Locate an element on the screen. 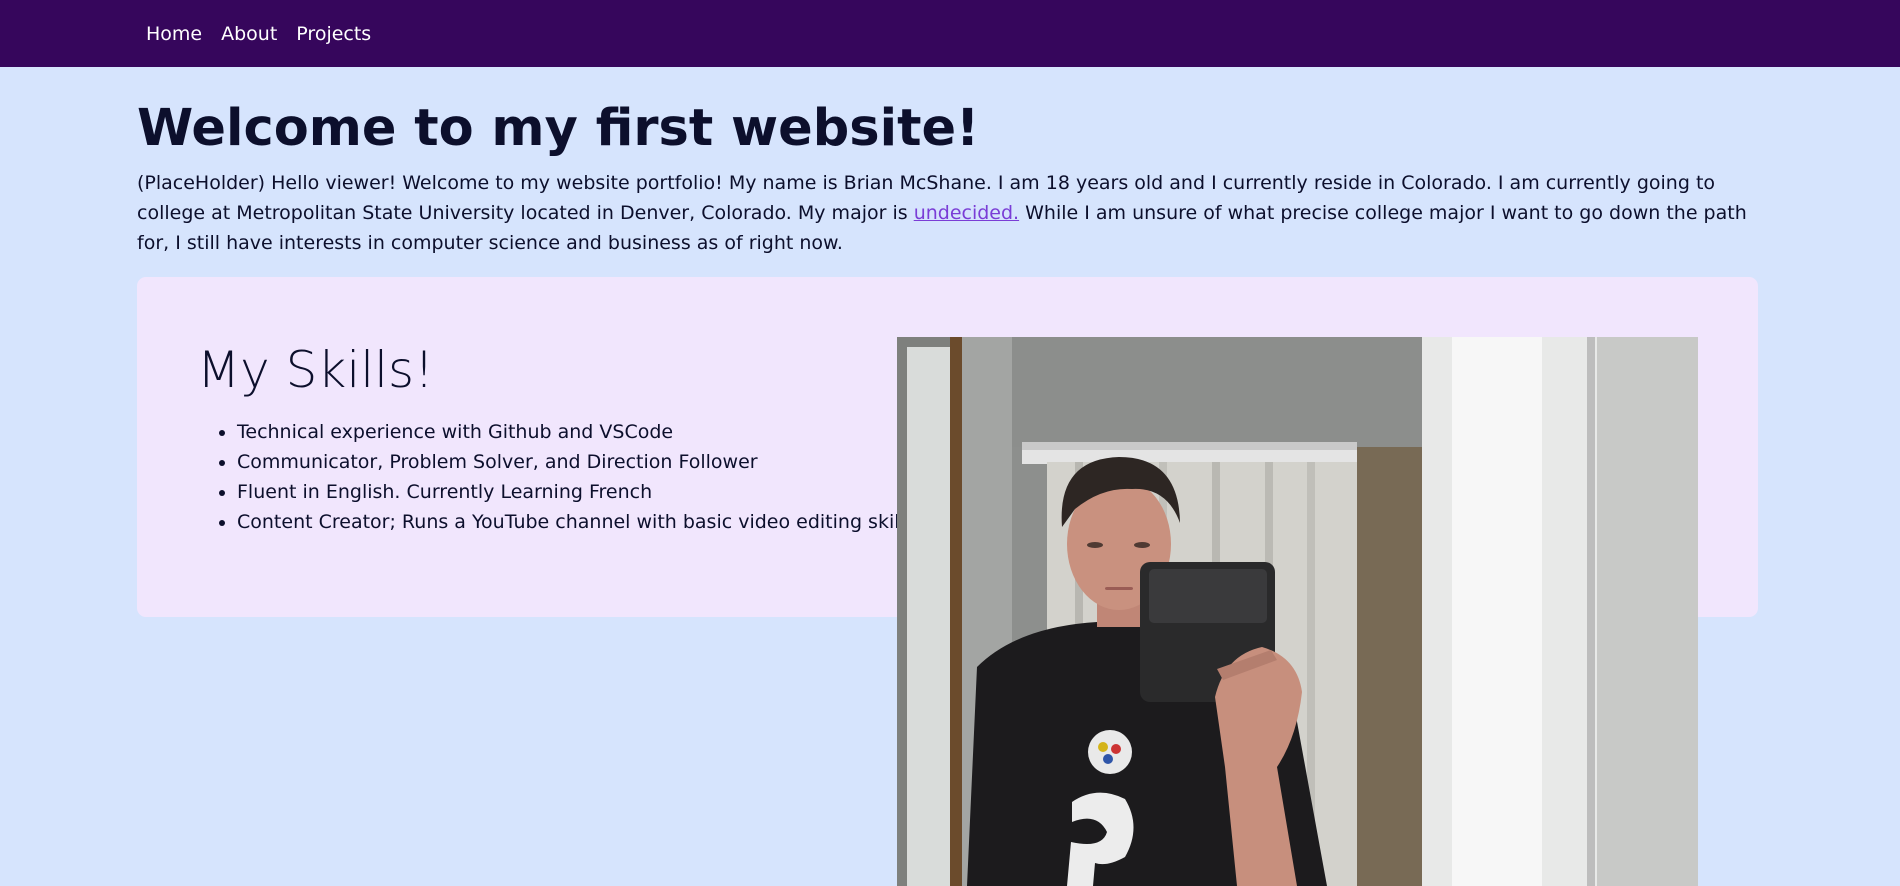 The image size is (1900, 886). undecided-link: undecided. is located at coordinates (966, 213).